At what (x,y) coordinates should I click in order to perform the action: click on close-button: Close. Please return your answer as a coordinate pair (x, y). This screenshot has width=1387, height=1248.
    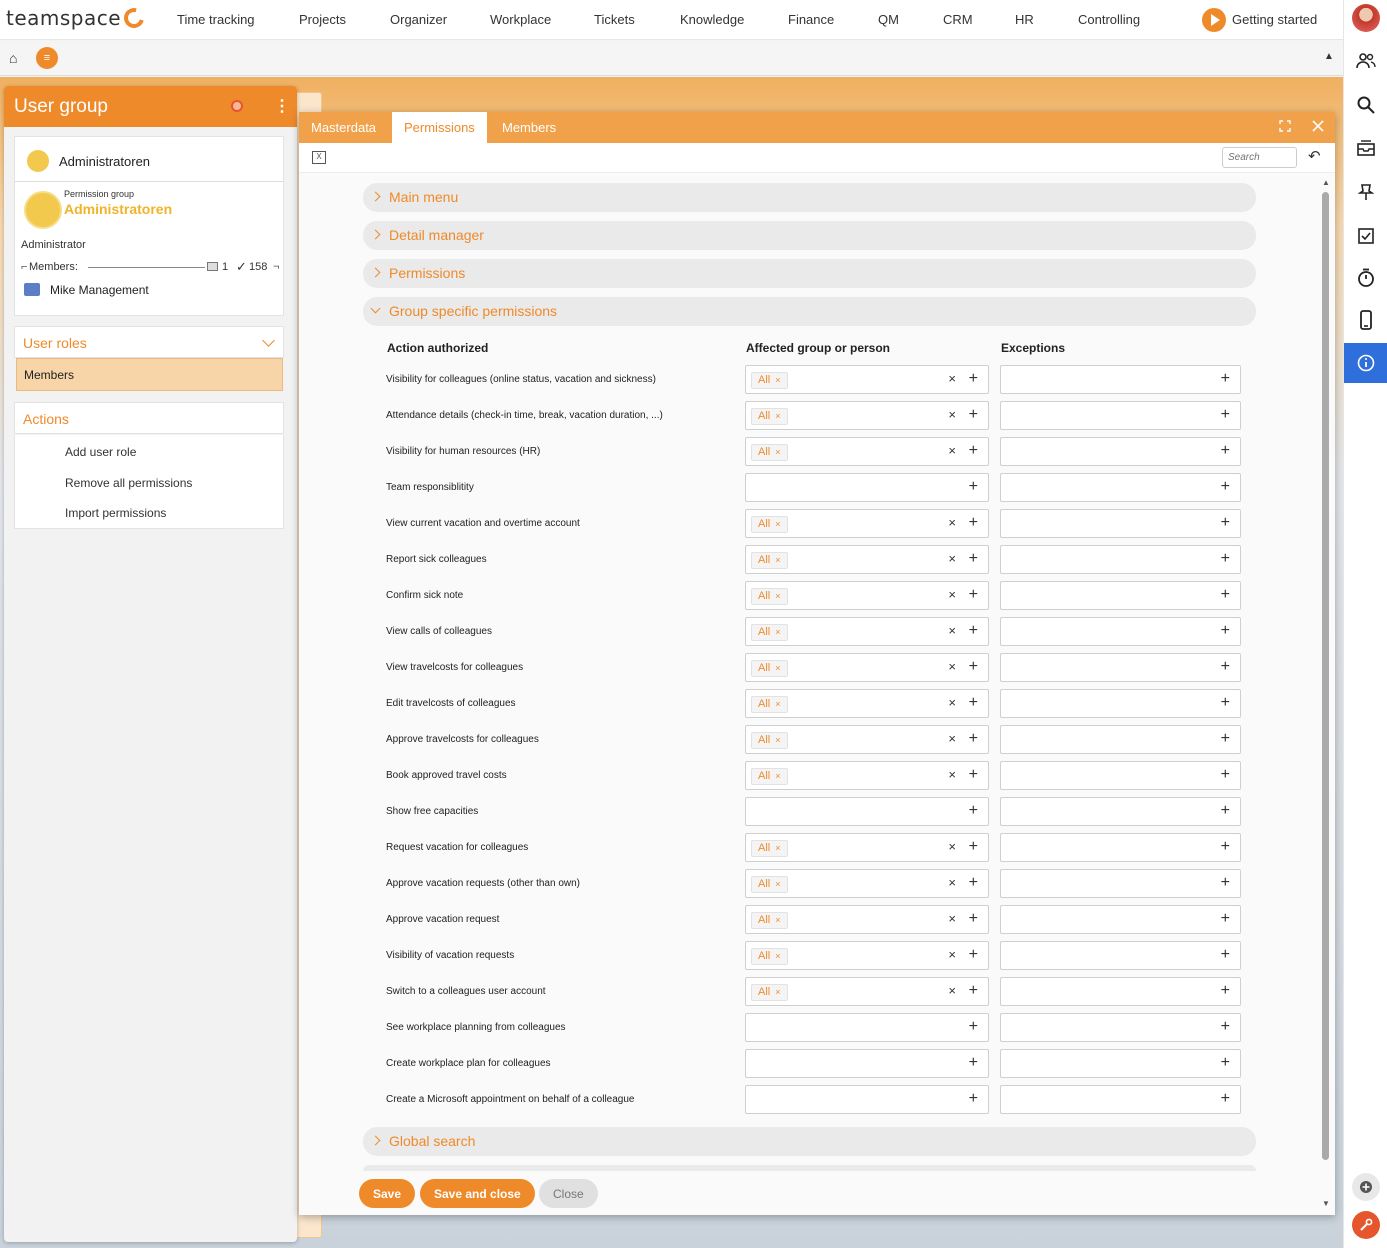
    Looking at the image, I should click on (568, 1193).